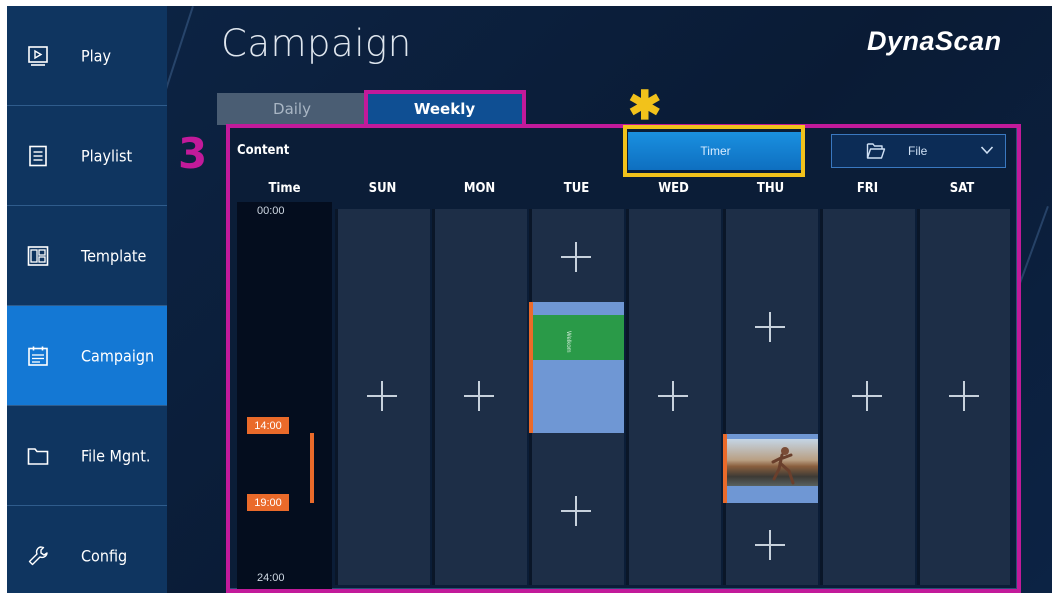 The height and width of the screenshot is (596, 1059). Describe the element at coordinates (444, 109) in the screenshot. I see `tab-weekly: Weekly` at that location.